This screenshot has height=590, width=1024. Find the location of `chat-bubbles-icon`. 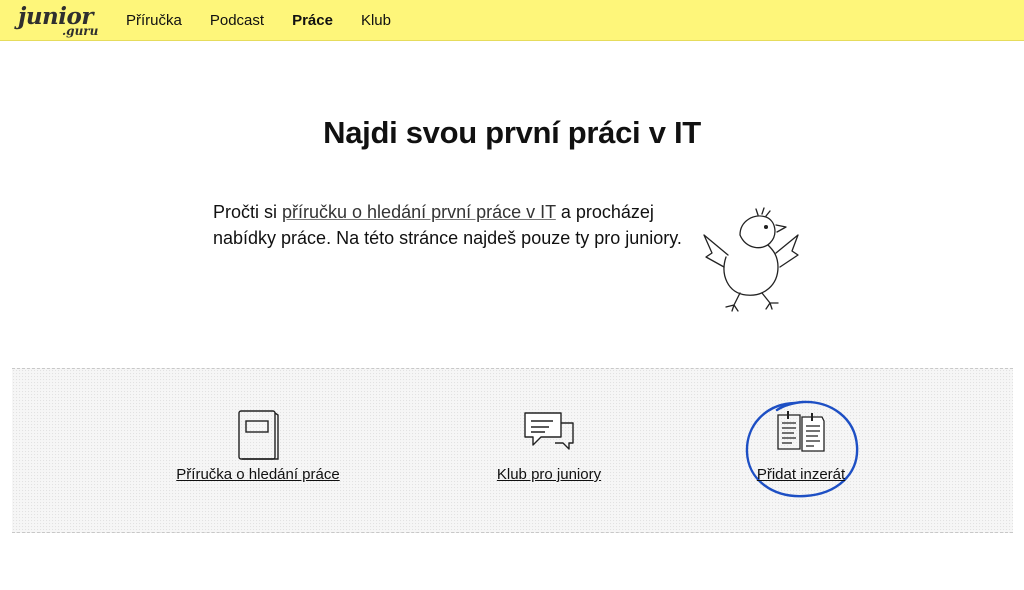

chat-bubbles-icon is located at coordinates (549, 431).